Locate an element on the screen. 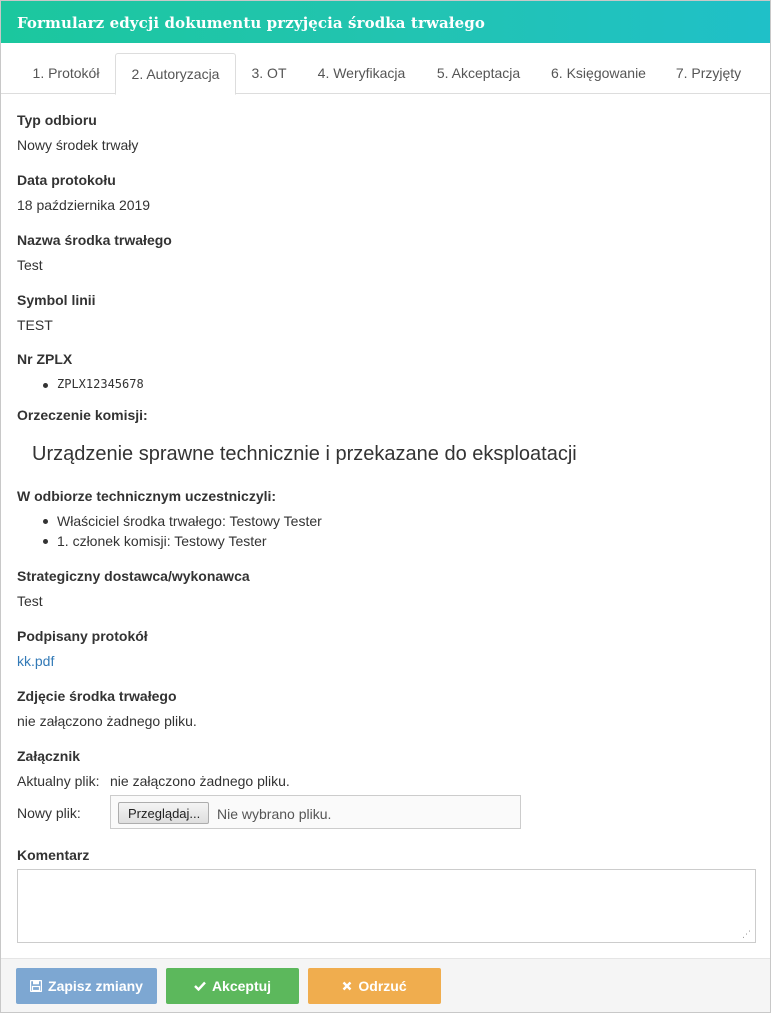 Image resolution: width=771 pixels, height=1013 pixels. line-symbol-value: TEST is located at coordinates (35, 325).